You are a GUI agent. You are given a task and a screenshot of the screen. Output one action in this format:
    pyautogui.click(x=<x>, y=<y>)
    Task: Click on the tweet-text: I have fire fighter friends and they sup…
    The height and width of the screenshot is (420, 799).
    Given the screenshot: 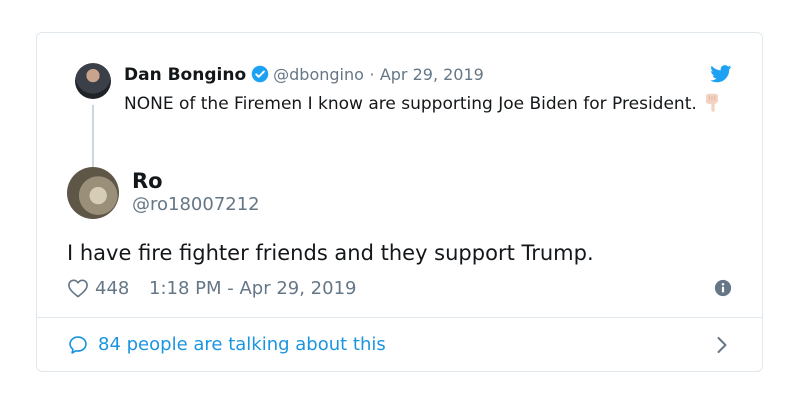 What is the action you would take?
    pyautogui.click(x=330, y=253)
    